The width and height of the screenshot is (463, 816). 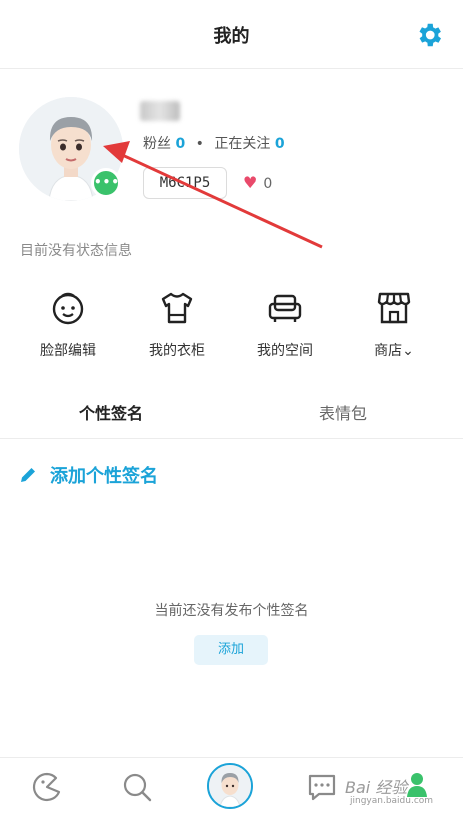 What do you see at coordinates (343, 412) in the screenshot?
I see `tab-stickers: 表情包` at bounding box center [343, 412].